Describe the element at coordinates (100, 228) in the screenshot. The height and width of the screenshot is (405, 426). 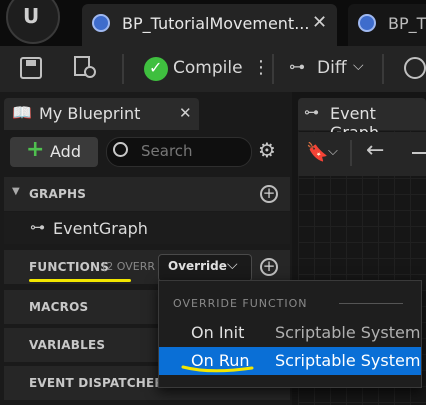
I see `event-graph-label: EventGraph` at that location.